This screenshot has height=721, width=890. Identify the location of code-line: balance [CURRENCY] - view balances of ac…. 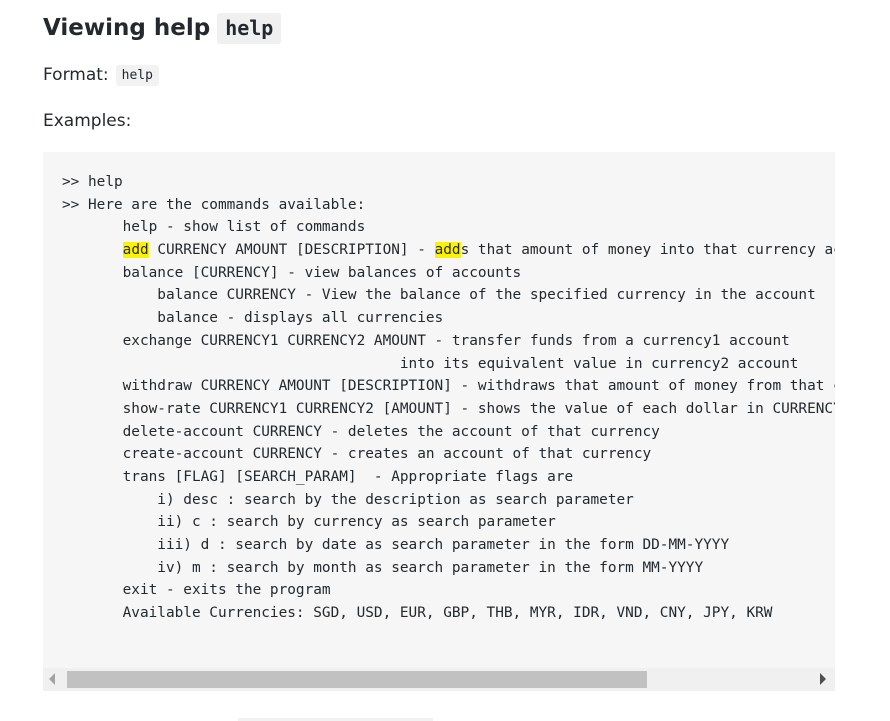
(292, 272).